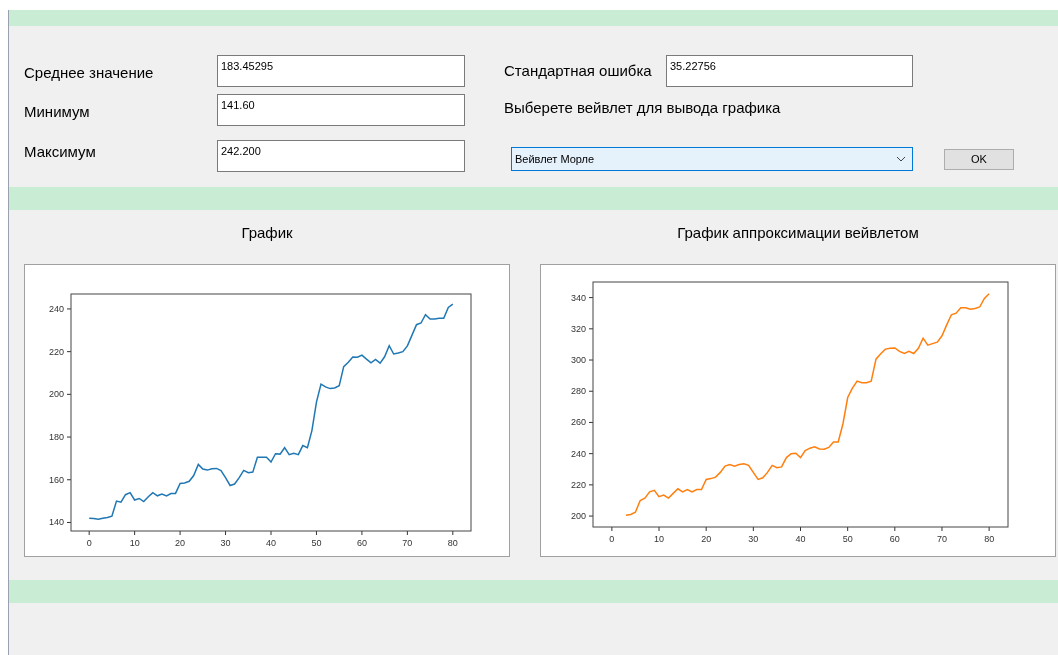 This screenshot has width=1058, height=655. Describe the element at coordinates (578, 328) in the screenshot. I see `y-tick-label: 320` at that location.